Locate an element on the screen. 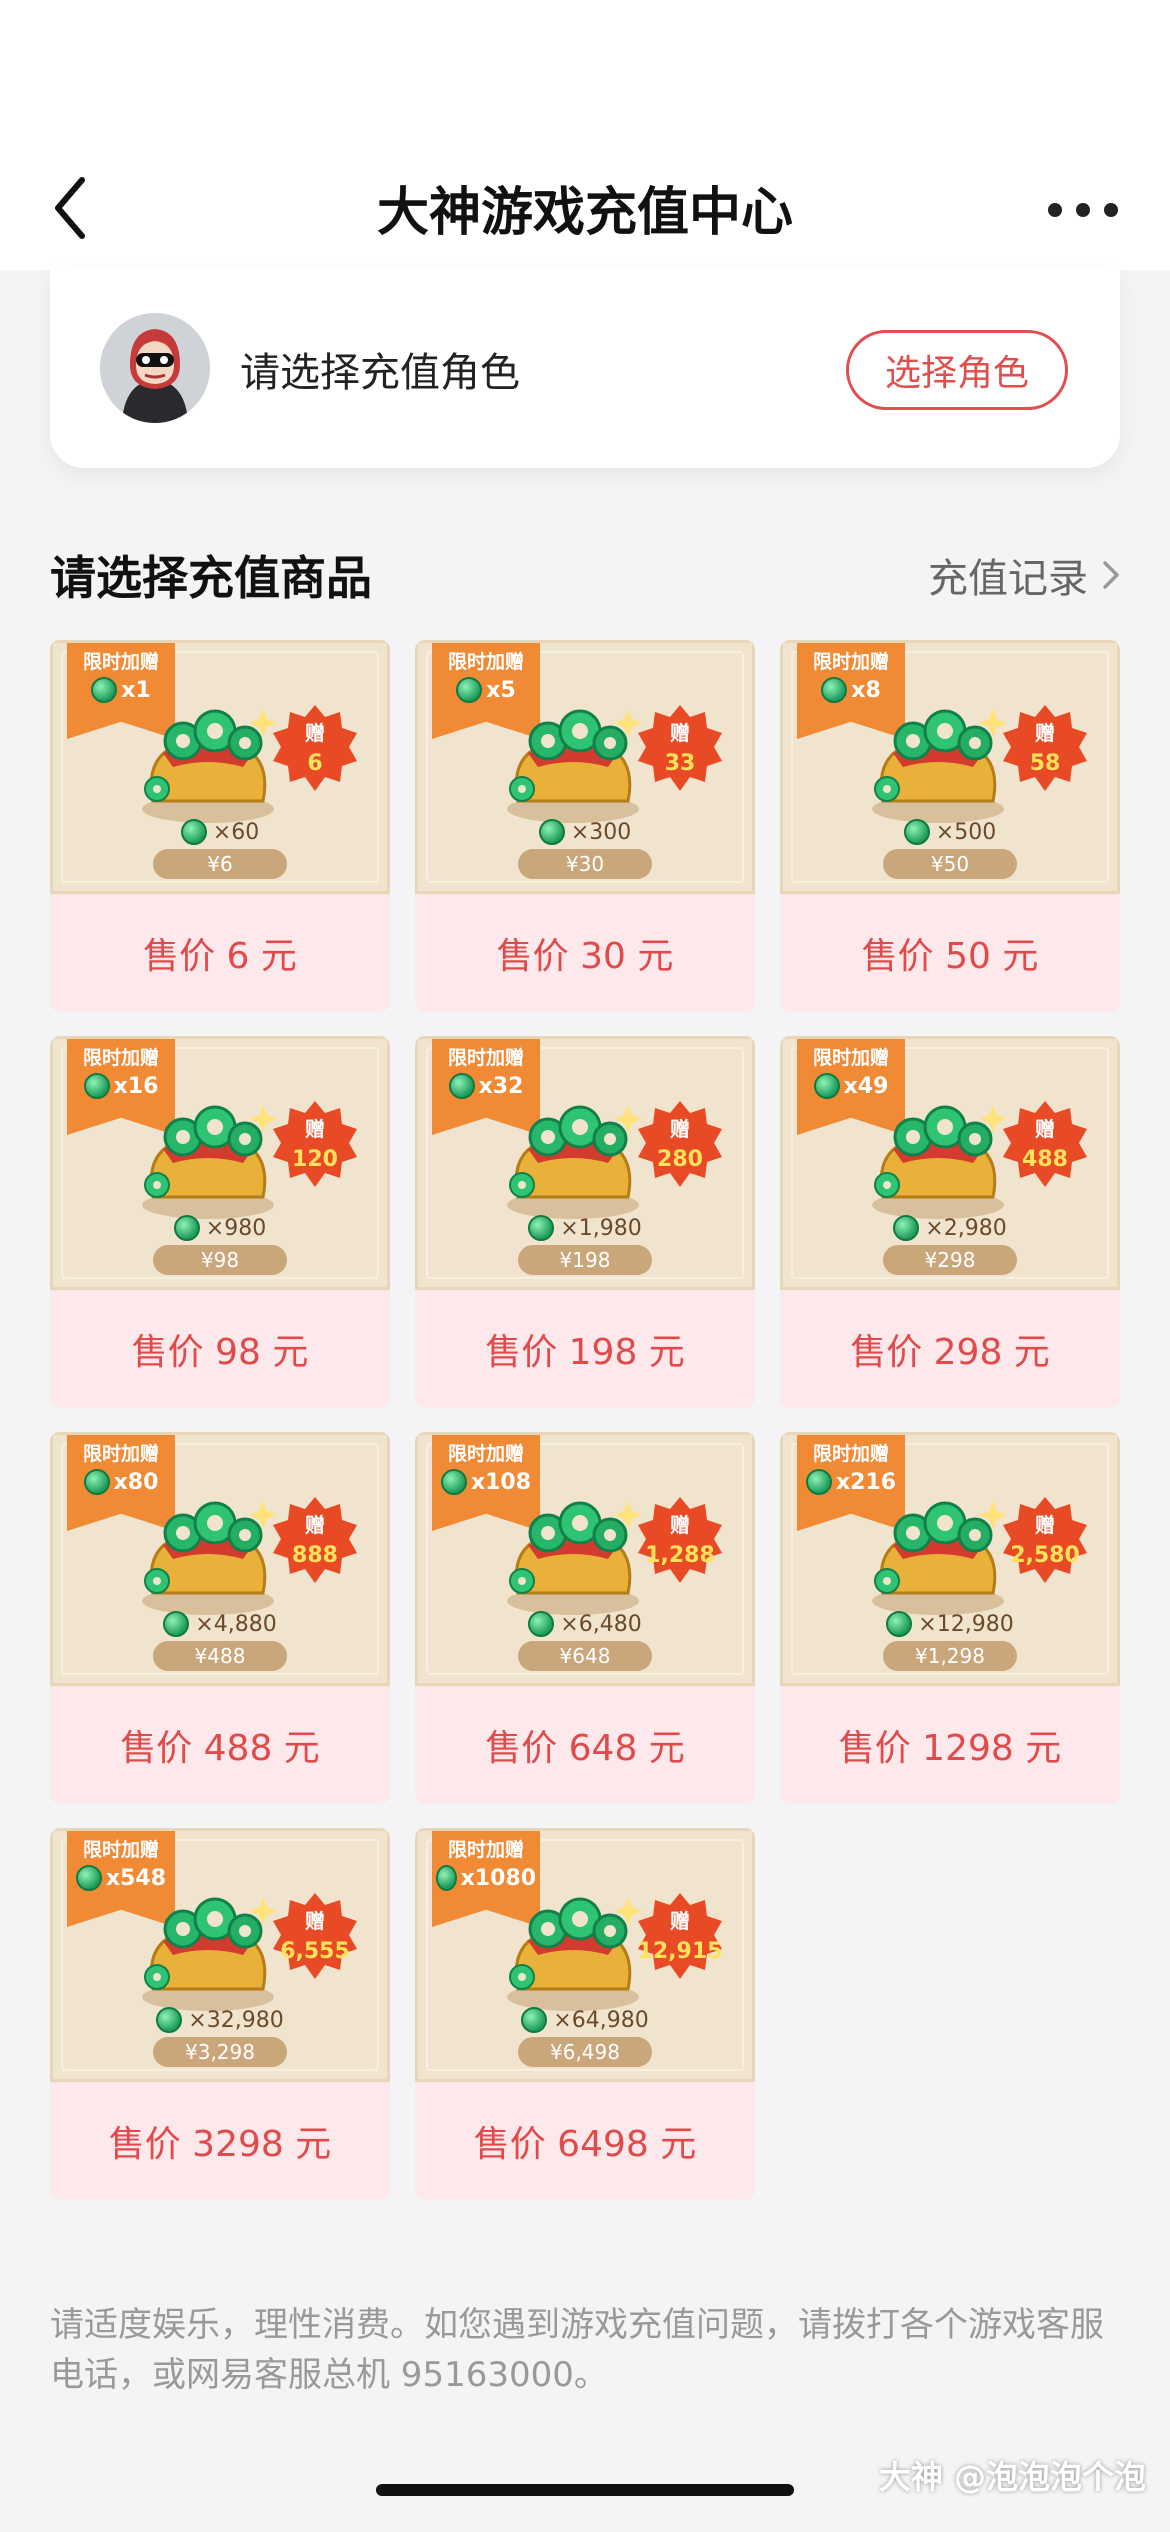 The height and width of the screenshot is (2532, 1170). currency-amount: ×6,480 is located at coordinates (585, 1624).